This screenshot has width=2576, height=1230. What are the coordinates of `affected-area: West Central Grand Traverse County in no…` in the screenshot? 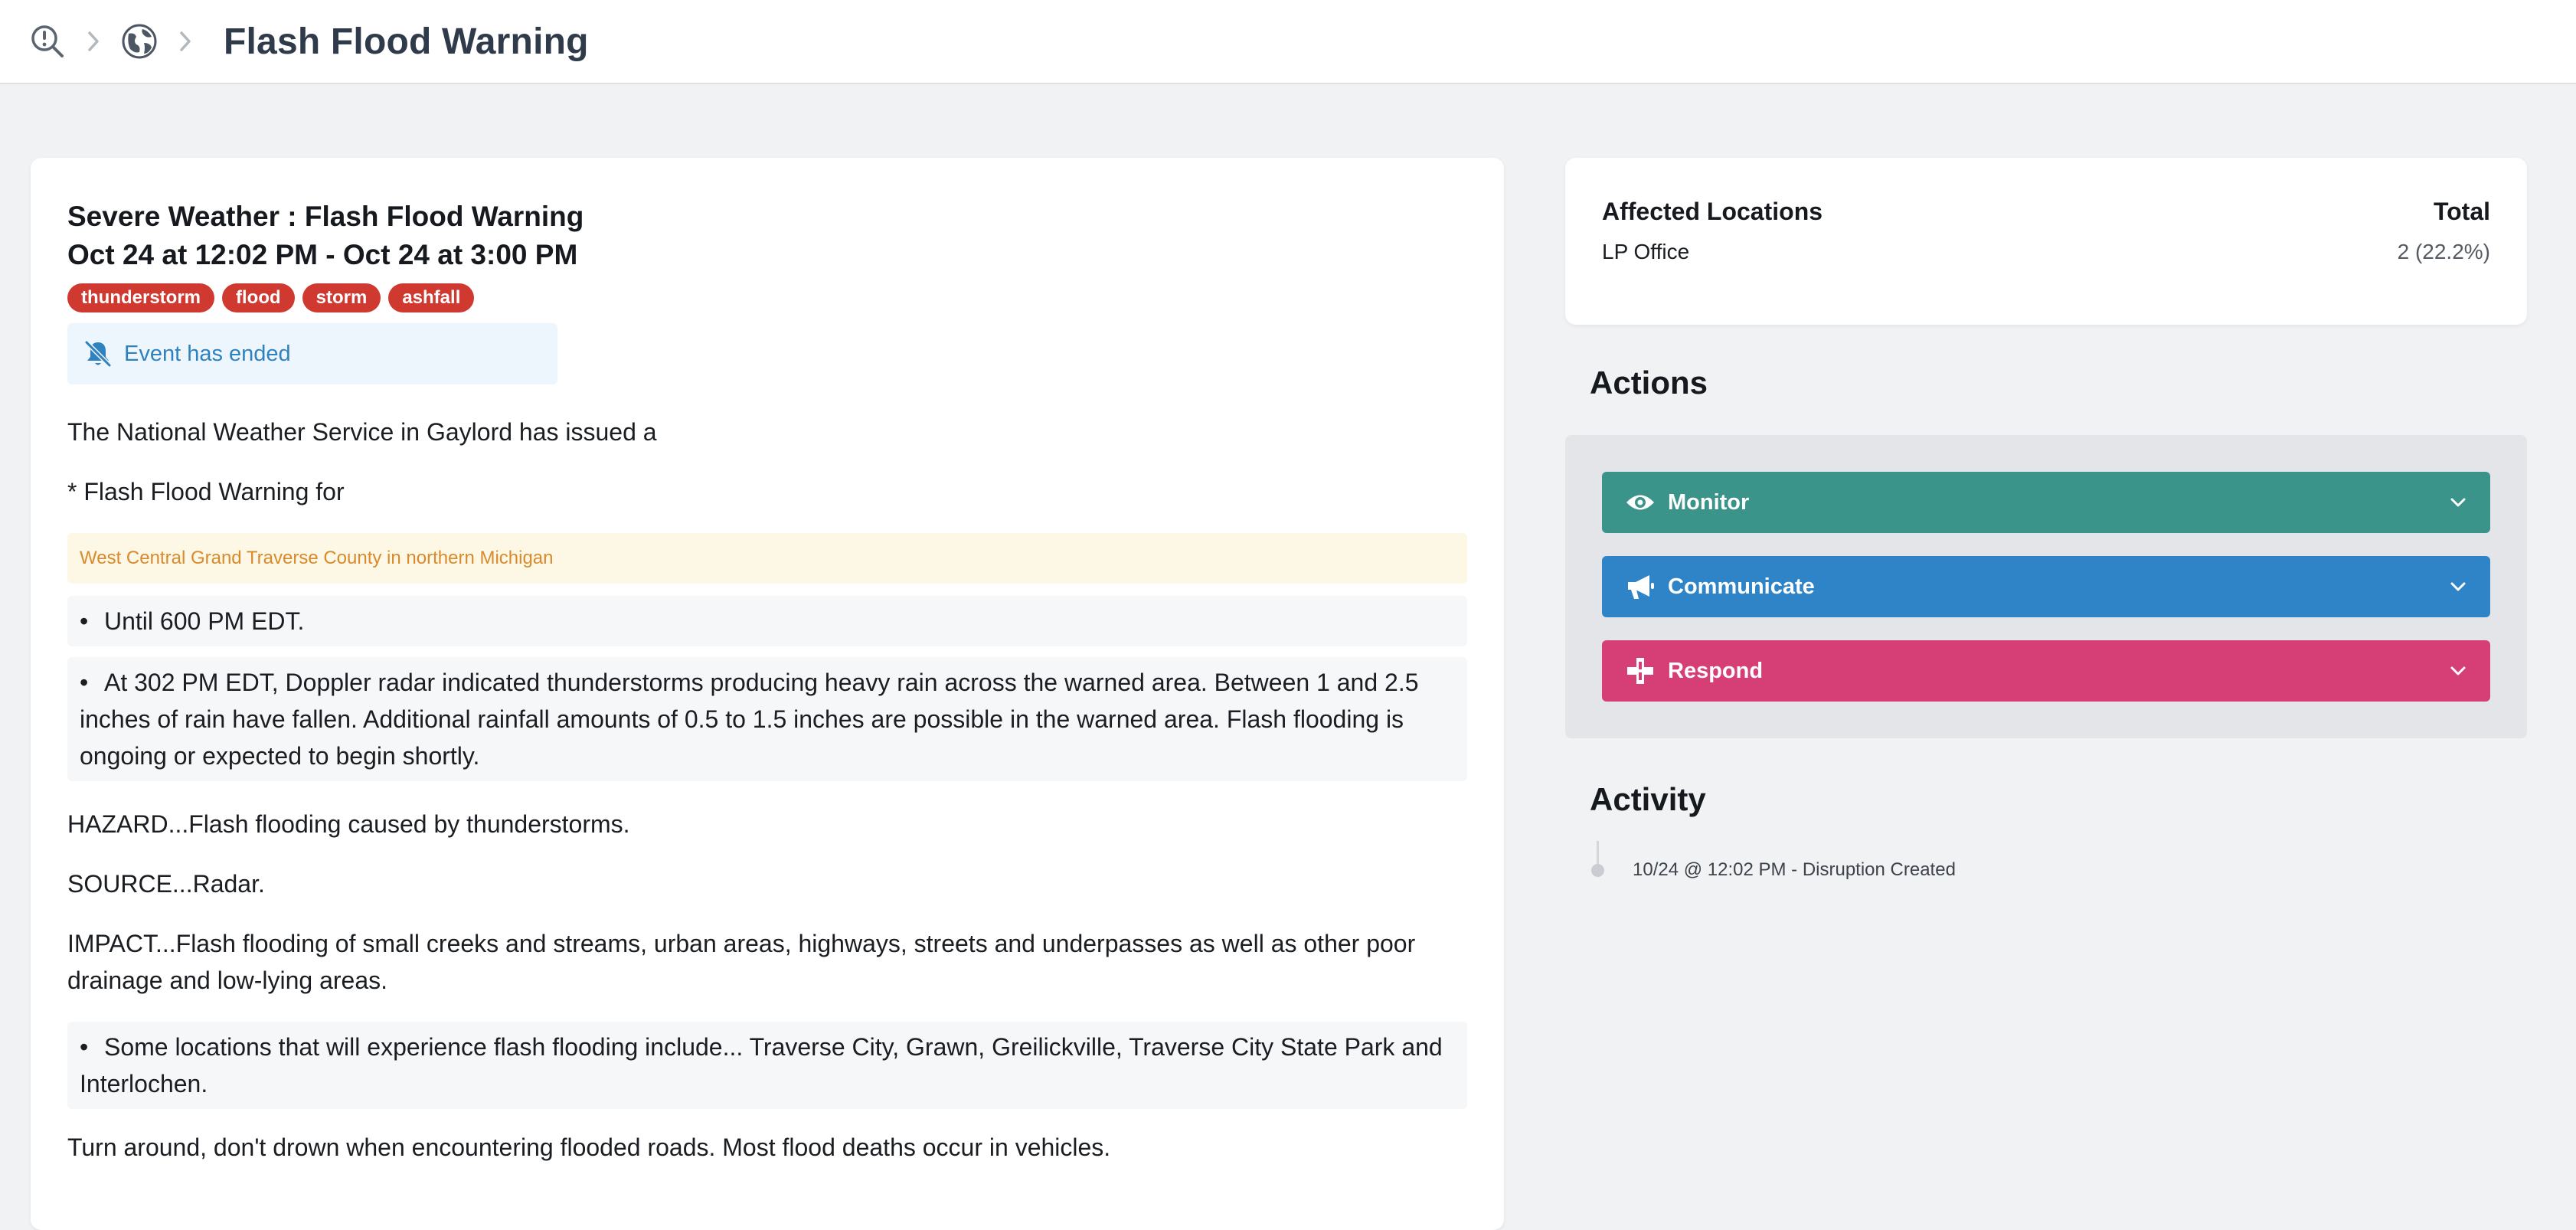 It's located at (767, 558).